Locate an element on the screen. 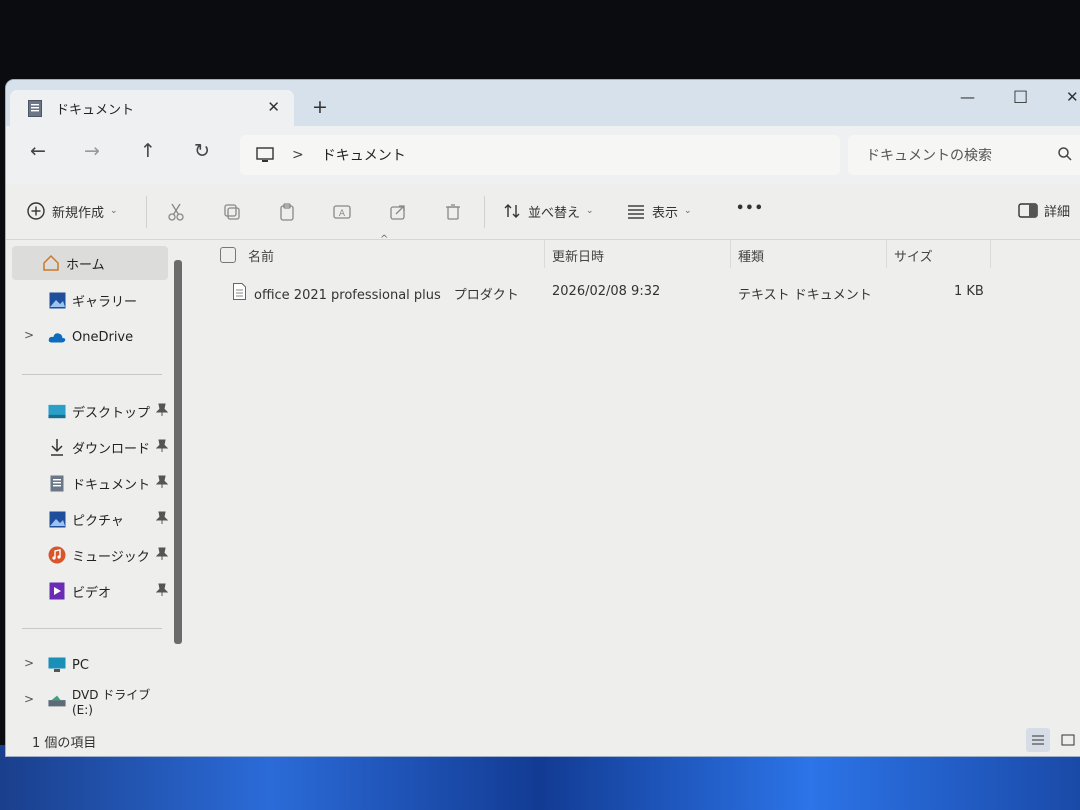 This screenshot has width=1080, height=810. cut-icon is located at coordinates (176, 212).